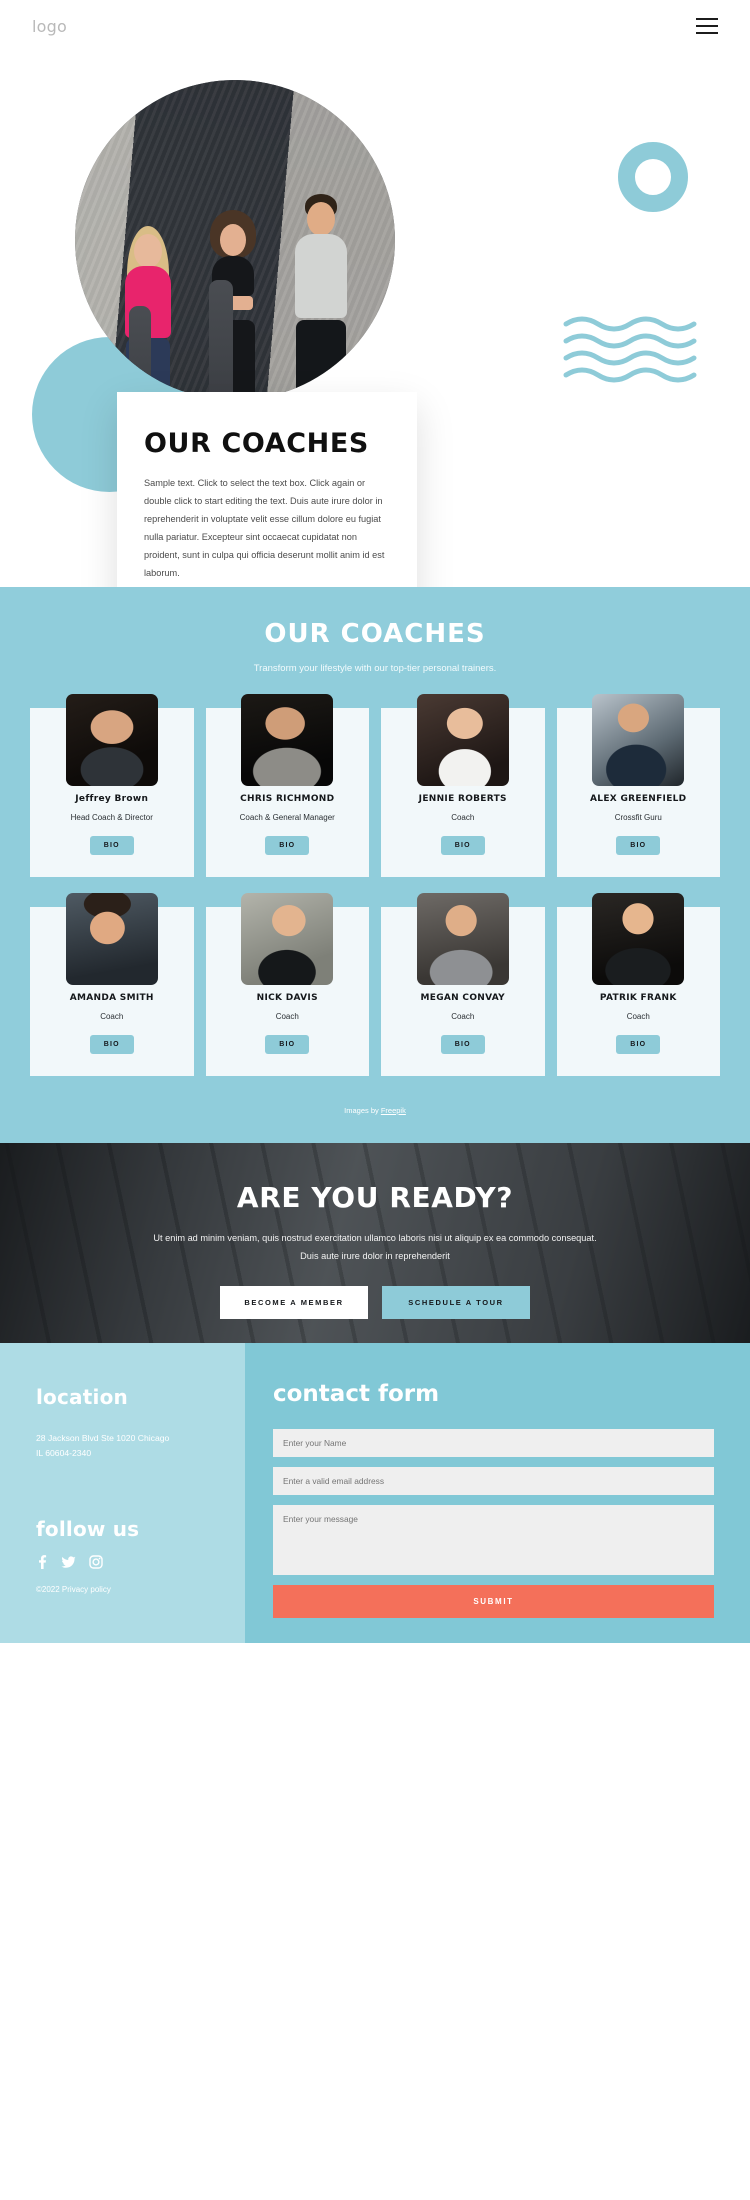  What do you see at coordinates (375, 1197) in the screenshot?
I see `cta-heading: ARE YOU READY?` at bounding box center [375, 1197].